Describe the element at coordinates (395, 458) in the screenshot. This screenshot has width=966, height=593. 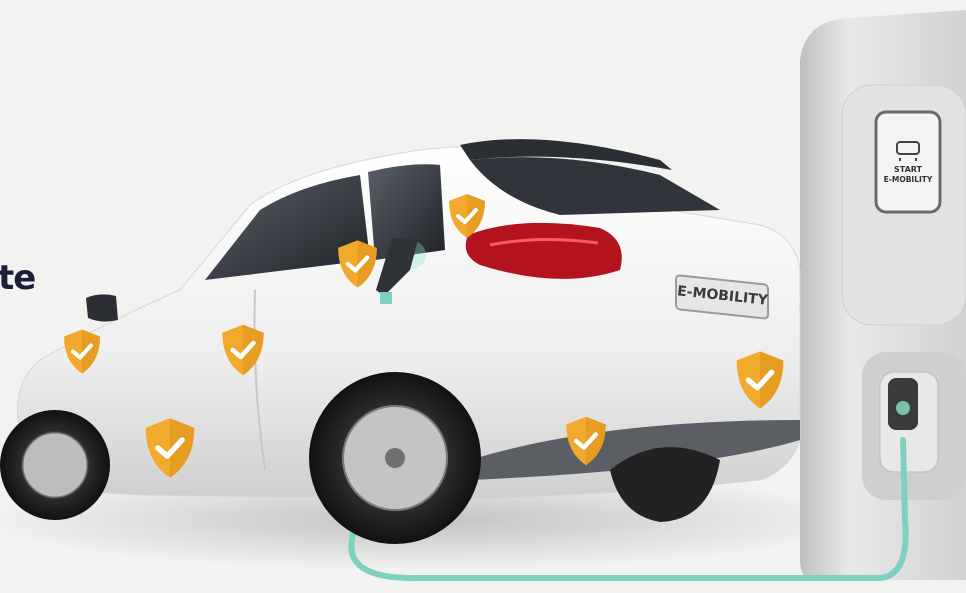
I see `rear-wheel` at that location.